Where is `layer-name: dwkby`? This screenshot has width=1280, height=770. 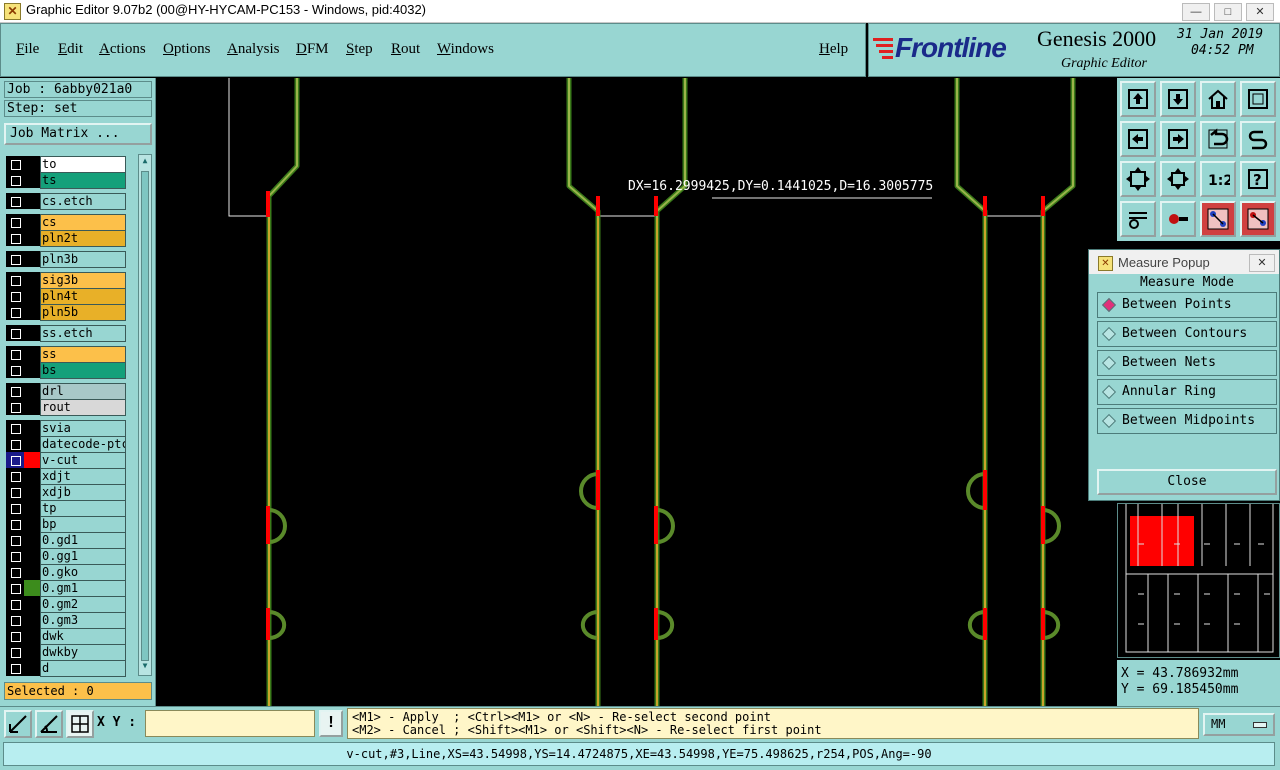
layer-name: dwkby is located at coordinates (83, 652).